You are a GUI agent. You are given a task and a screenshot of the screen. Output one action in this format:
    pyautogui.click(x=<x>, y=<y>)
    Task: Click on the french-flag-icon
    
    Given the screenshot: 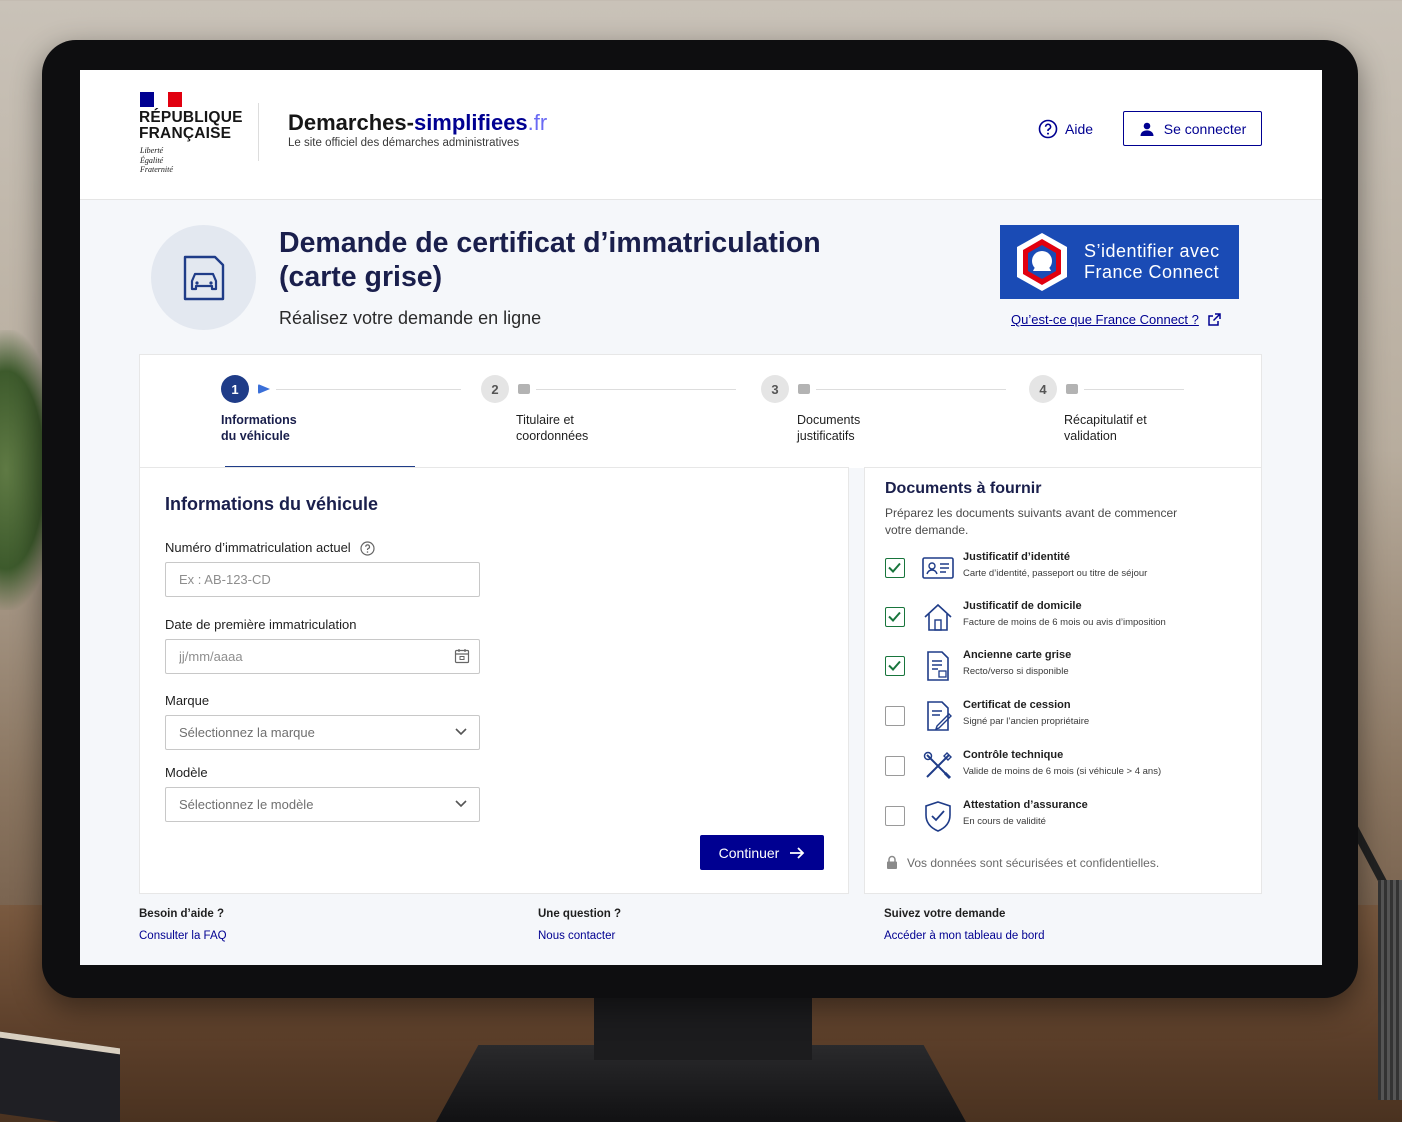 What is the action you would take?
    pyautogui.click(x=161, y=99)
    